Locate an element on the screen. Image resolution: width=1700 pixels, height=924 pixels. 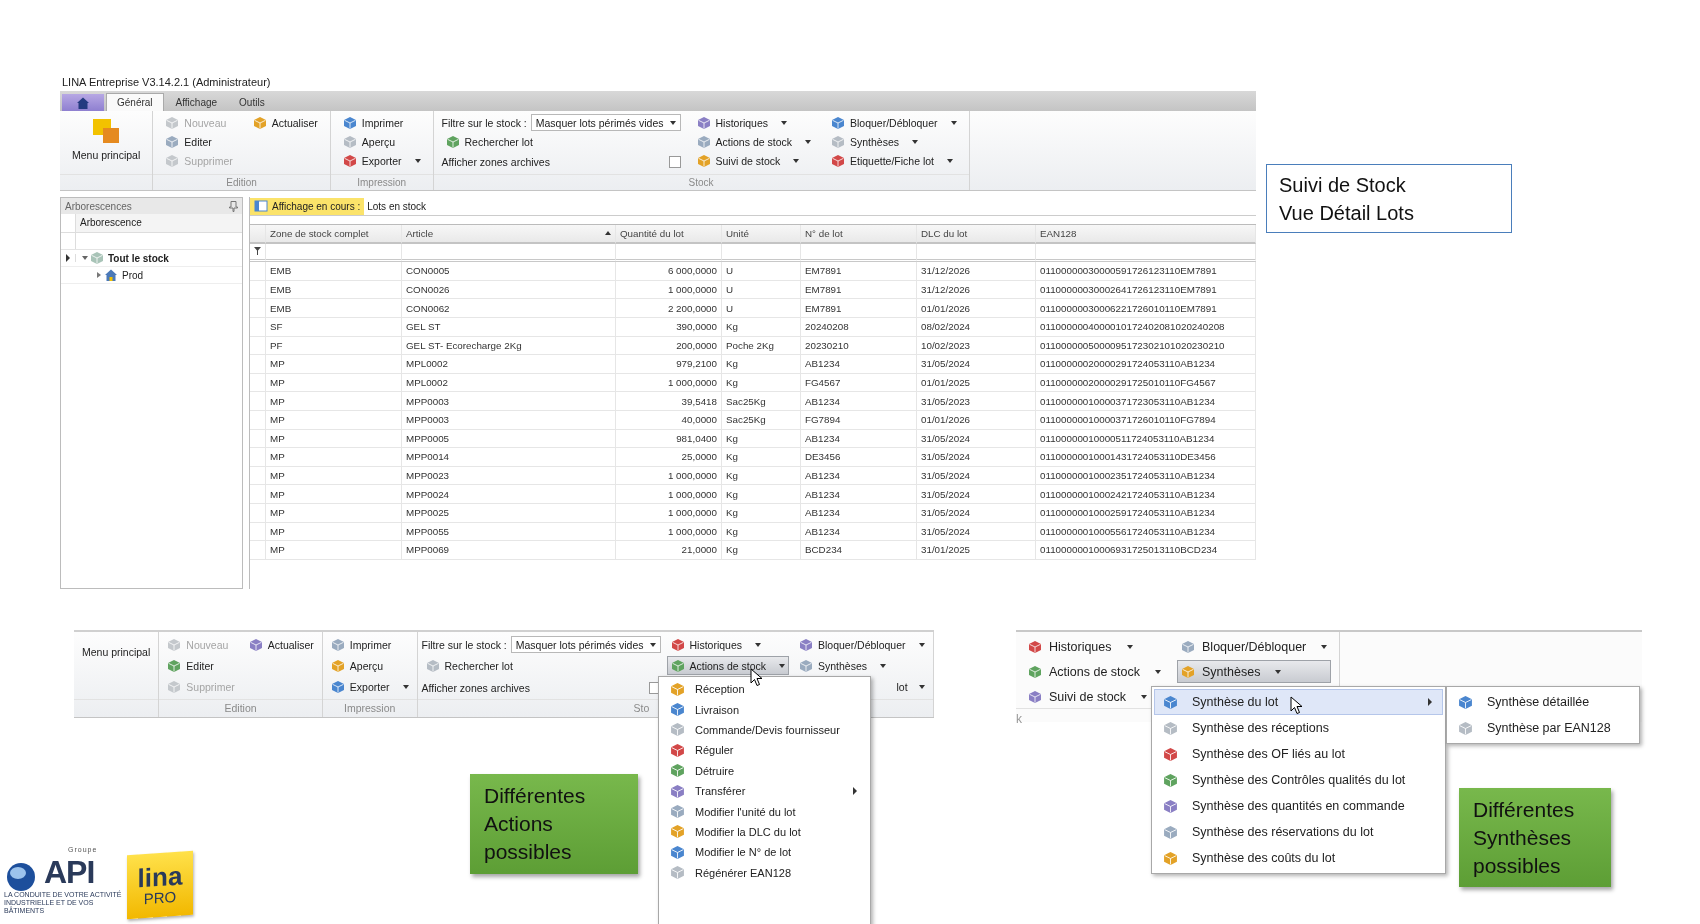
column-header: N° de lot is located at coordinates (859, 234).